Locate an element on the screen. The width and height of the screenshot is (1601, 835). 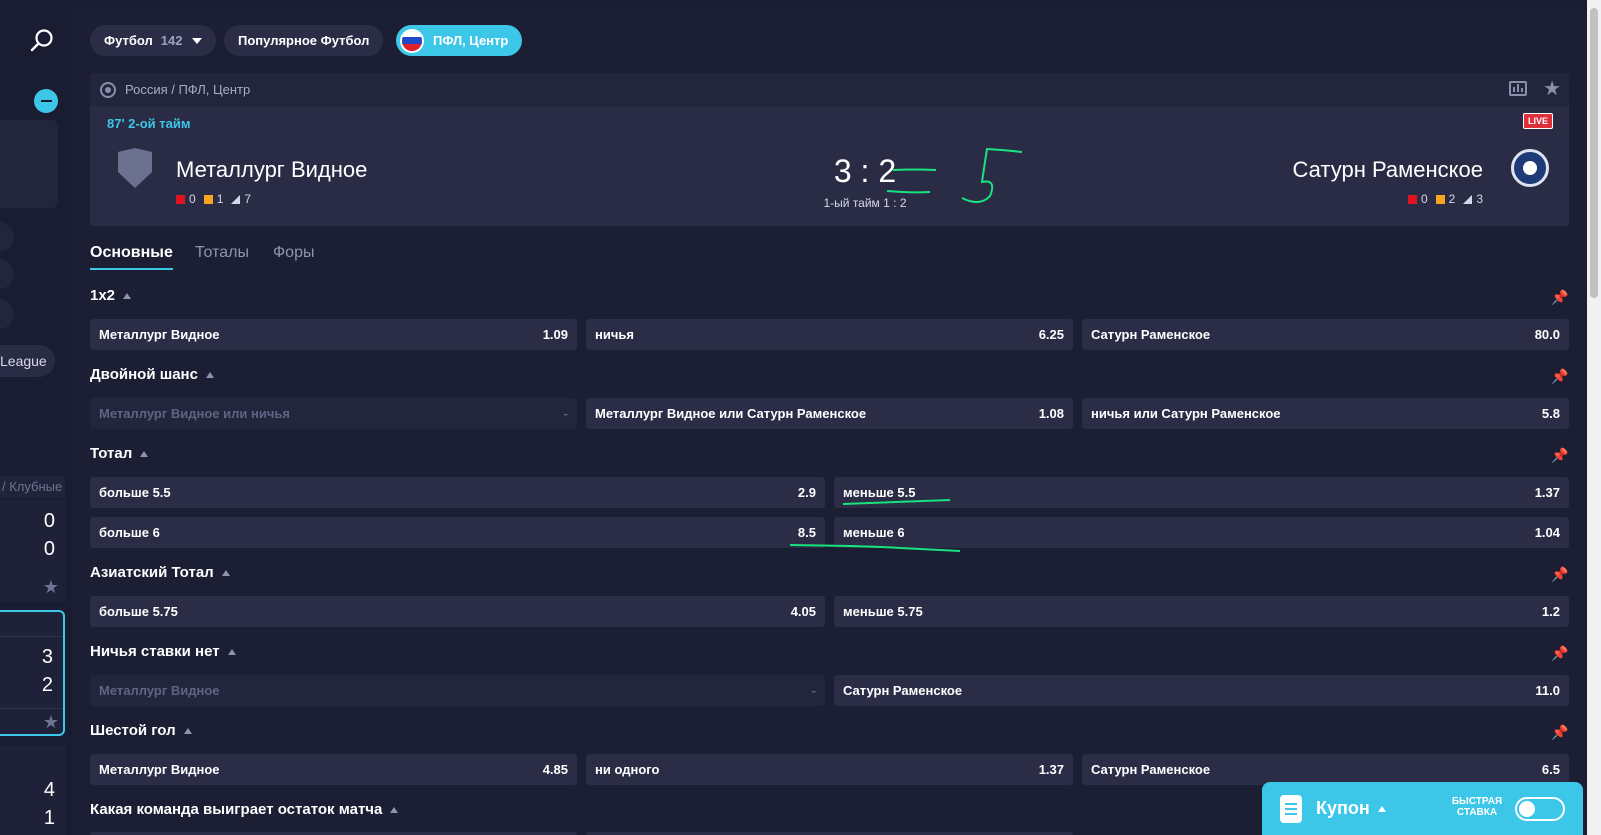
stats-icon is located at coordinates (1518, 88).